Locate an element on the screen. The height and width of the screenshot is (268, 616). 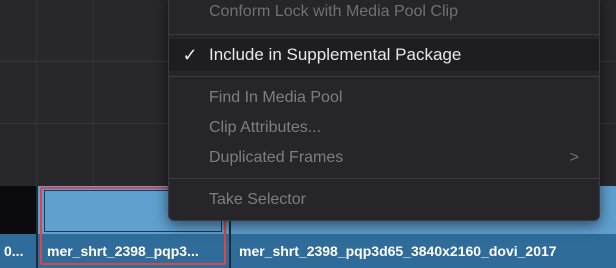
chevron-right-icon: > is located at coordinates (574, 157).